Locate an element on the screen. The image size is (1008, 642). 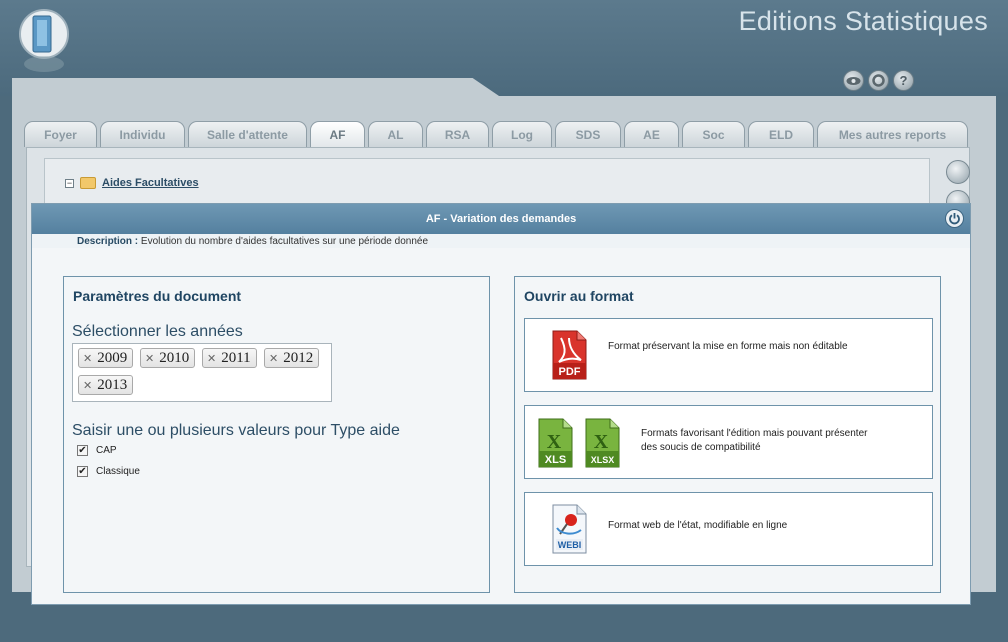
app-logo is located at coordinates (44, 41).